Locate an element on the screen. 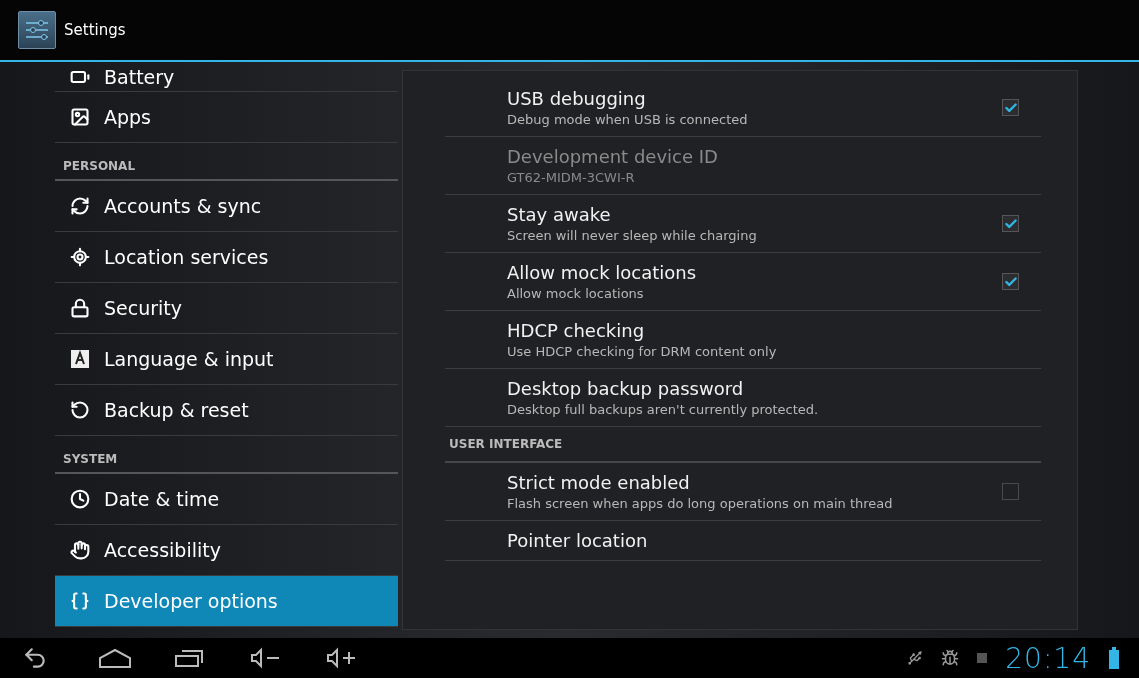  keyboard-letter-icon is located at coordinates (80, 359).